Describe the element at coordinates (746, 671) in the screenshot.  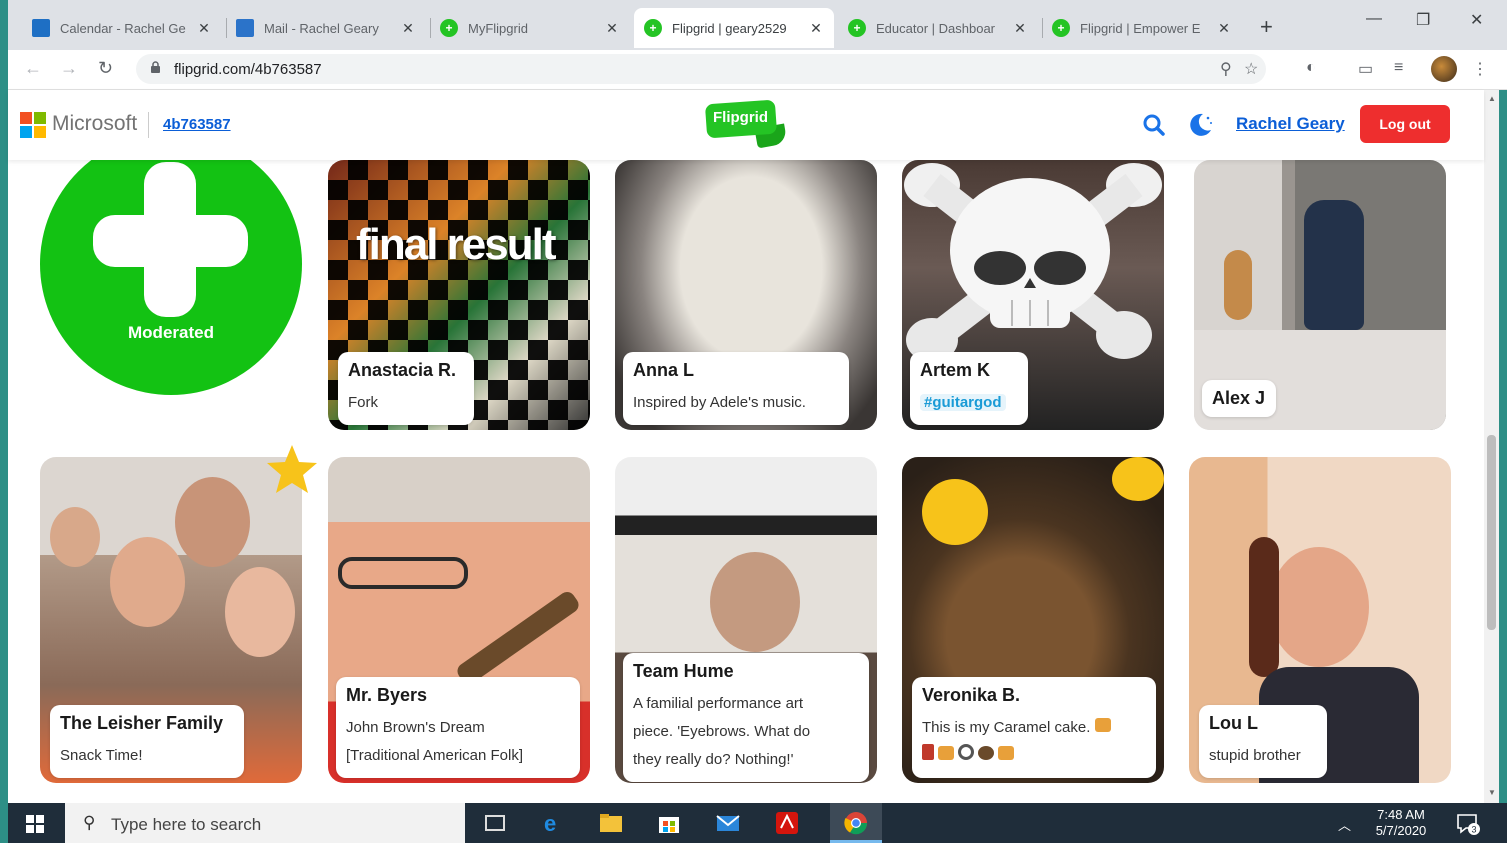
I see `responder-name: Team Hume` at that location.